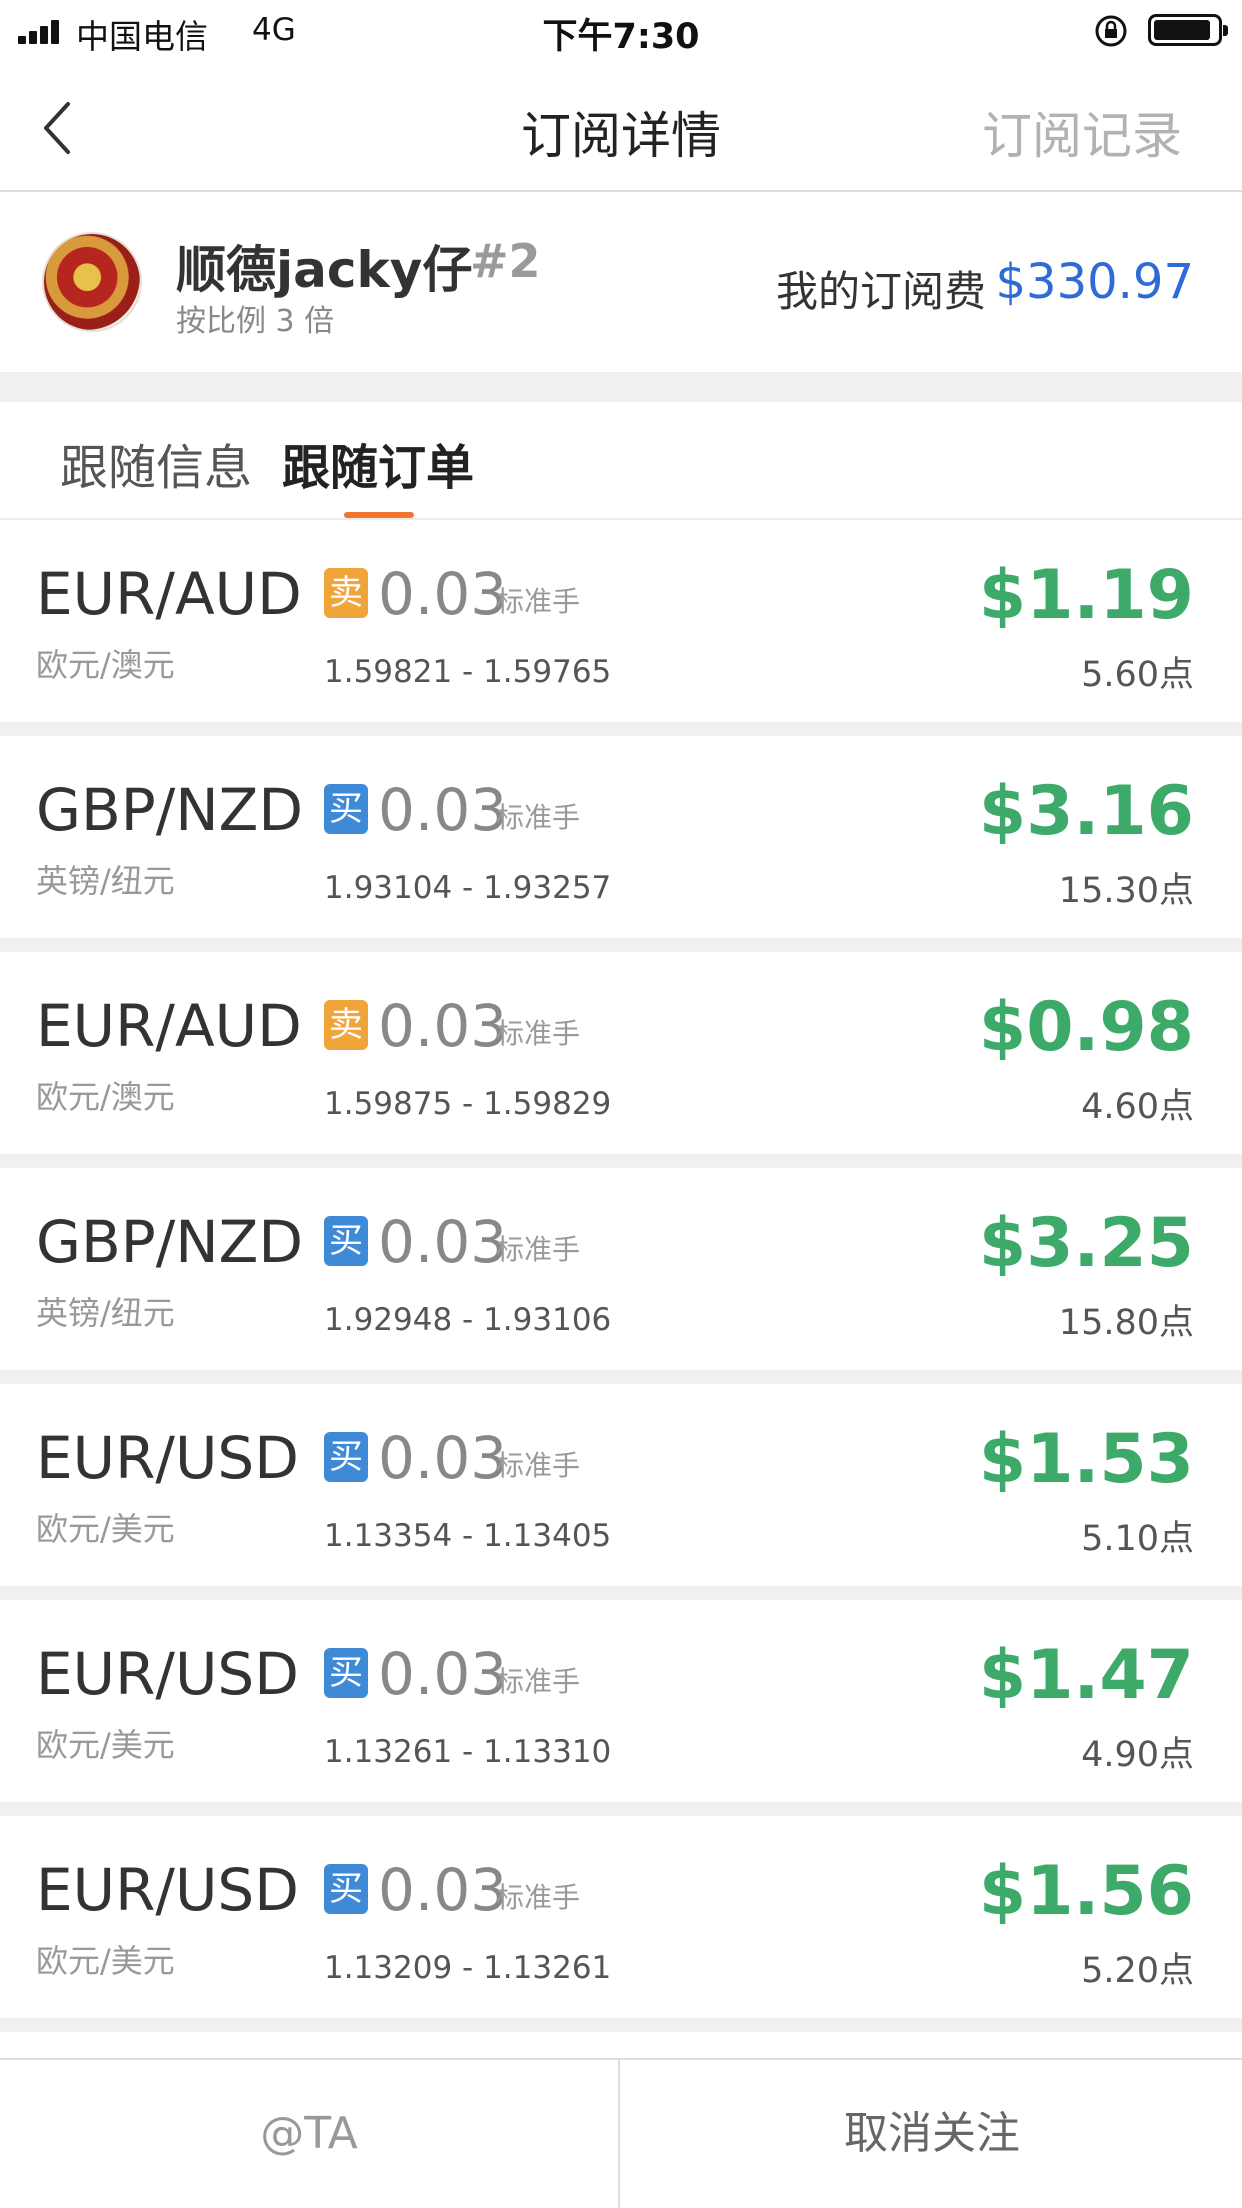 This screenshot has height=2208, width=1242. Describe the element at coordinates (1188, 30) in the screenshot. I see `battery-icon` at that location.